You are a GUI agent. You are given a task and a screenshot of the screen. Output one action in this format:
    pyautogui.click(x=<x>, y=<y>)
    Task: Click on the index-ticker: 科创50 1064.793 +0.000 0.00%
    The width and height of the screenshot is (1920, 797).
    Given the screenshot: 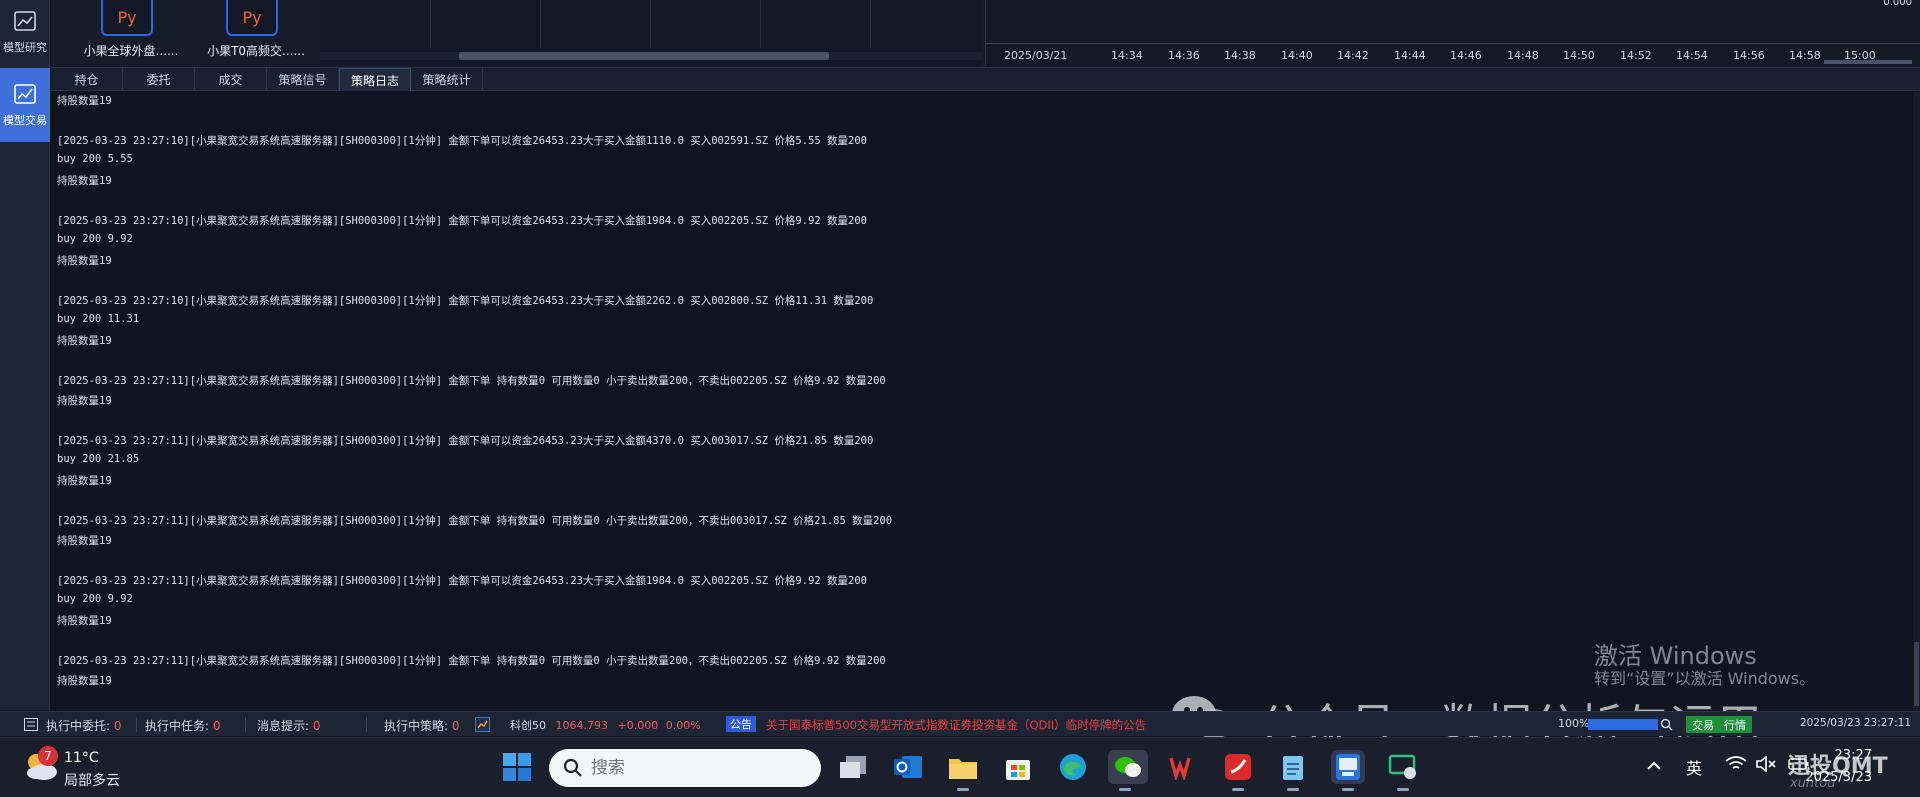 What is the action you would take?
    pyautogui.click(x=605, y=725)
    